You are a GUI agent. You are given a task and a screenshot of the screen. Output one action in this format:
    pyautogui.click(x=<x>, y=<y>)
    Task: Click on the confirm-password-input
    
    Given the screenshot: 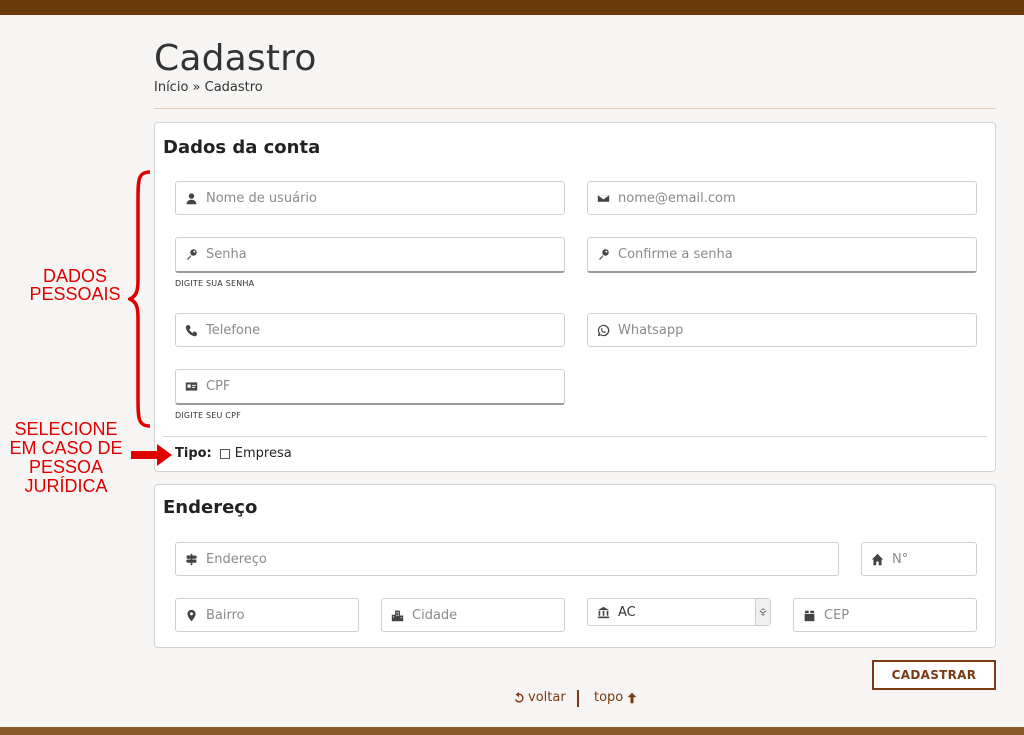 What is the action you would take?
    pyautogui.click(x=797, y=254)
    